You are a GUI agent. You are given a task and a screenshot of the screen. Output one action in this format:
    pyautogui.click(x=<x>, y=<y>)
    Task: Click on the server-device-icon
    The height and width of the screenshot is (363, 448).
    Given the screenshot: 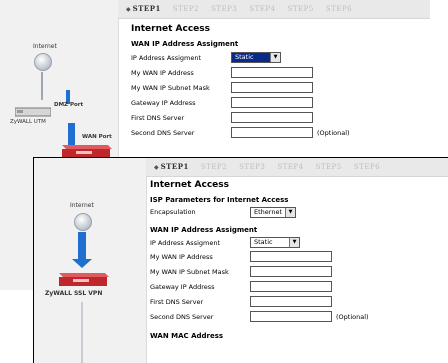 What is the action you would take?
    pyautogui.click(x=85, y=149)
    